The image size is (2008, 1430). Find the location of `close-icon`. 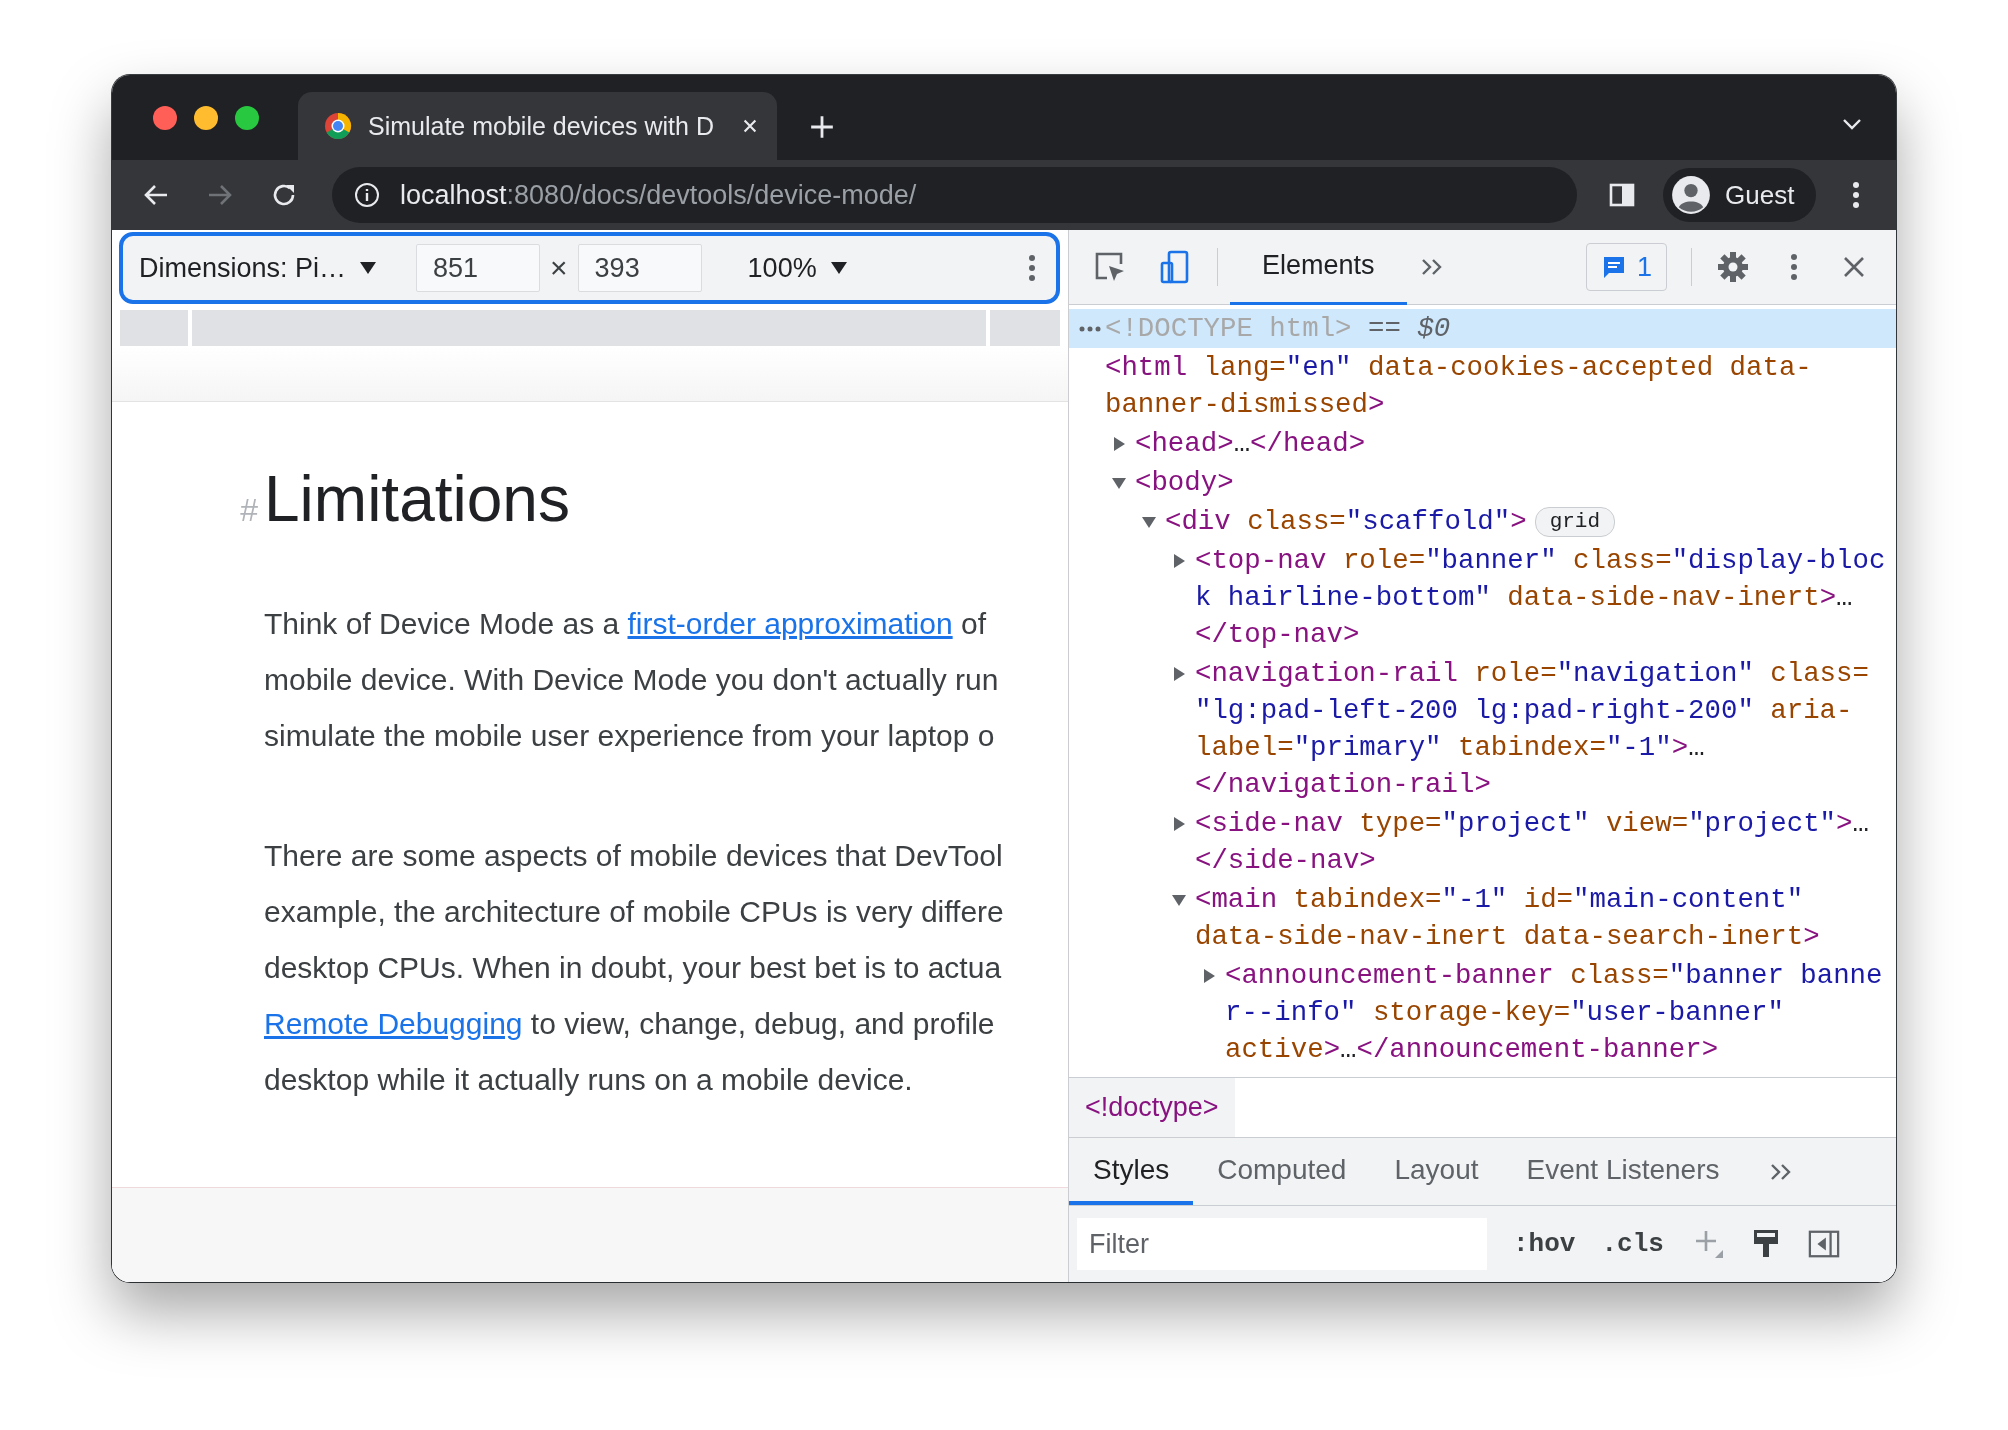

close-icon is located at coordinates (1854, 267).